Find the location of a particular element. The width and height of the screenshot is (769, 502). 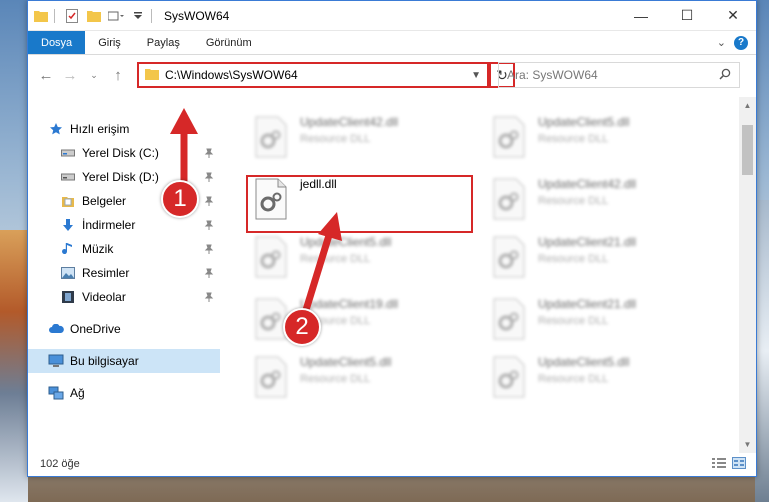

scroll-up-icon: ▲ is located at coordinates (747, 105).